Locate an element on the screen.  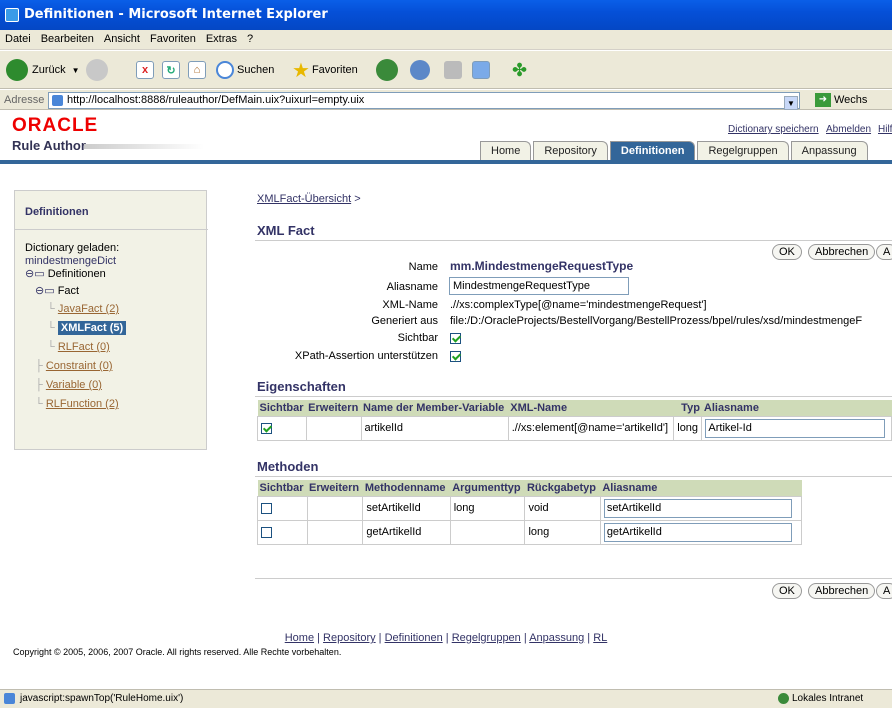
name-label: Name is located at coordinates (423, 267).